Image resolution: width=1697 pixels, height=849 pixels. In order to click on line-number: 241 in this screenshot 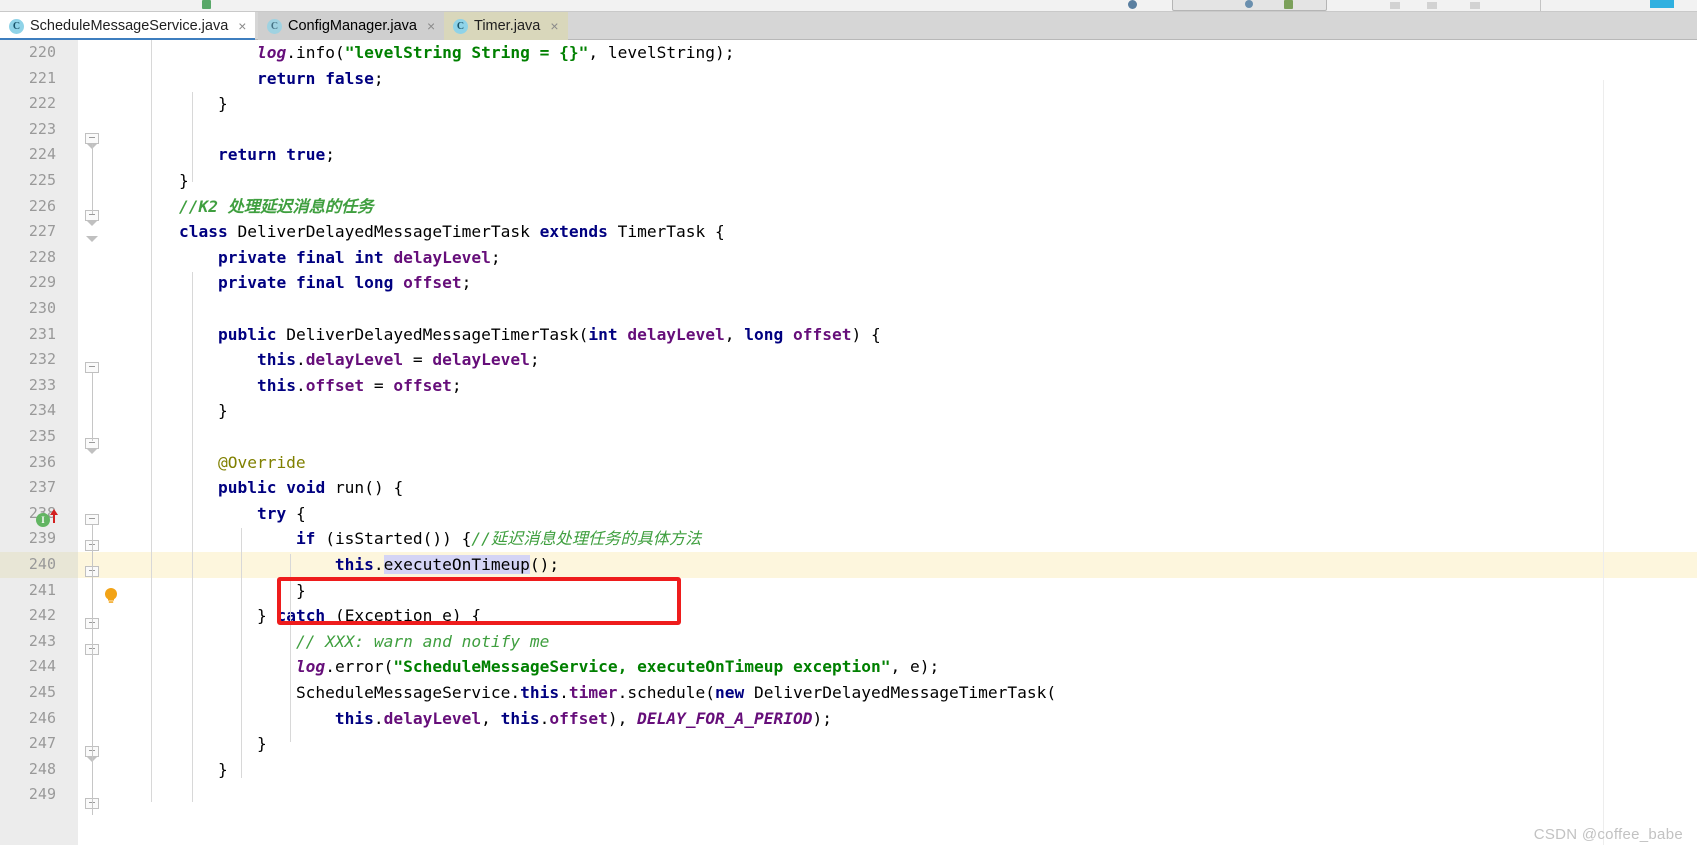, I will do `click(29, 591)`.